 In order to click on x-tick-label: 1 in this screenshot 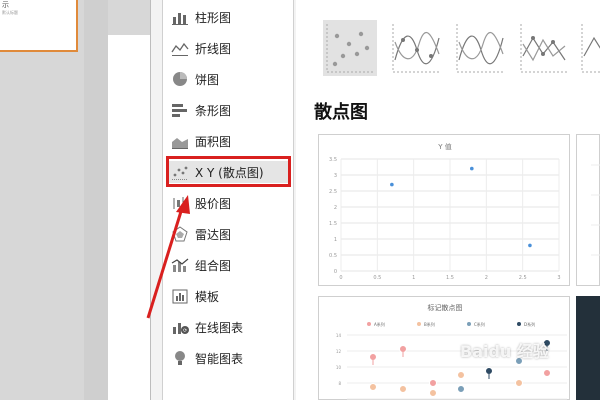, I will do `click(413, 278)`.